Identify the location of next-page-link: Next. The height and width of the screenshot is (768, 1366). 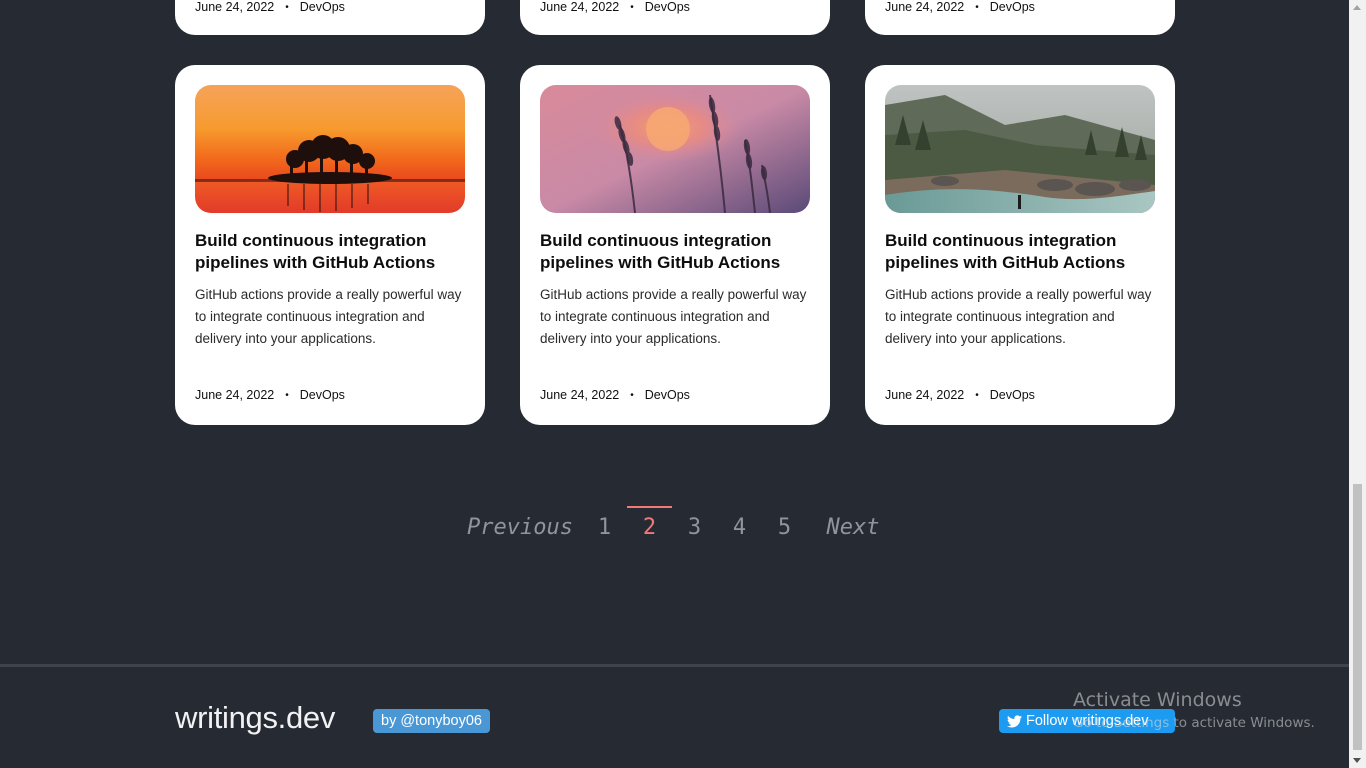
(853, 526).